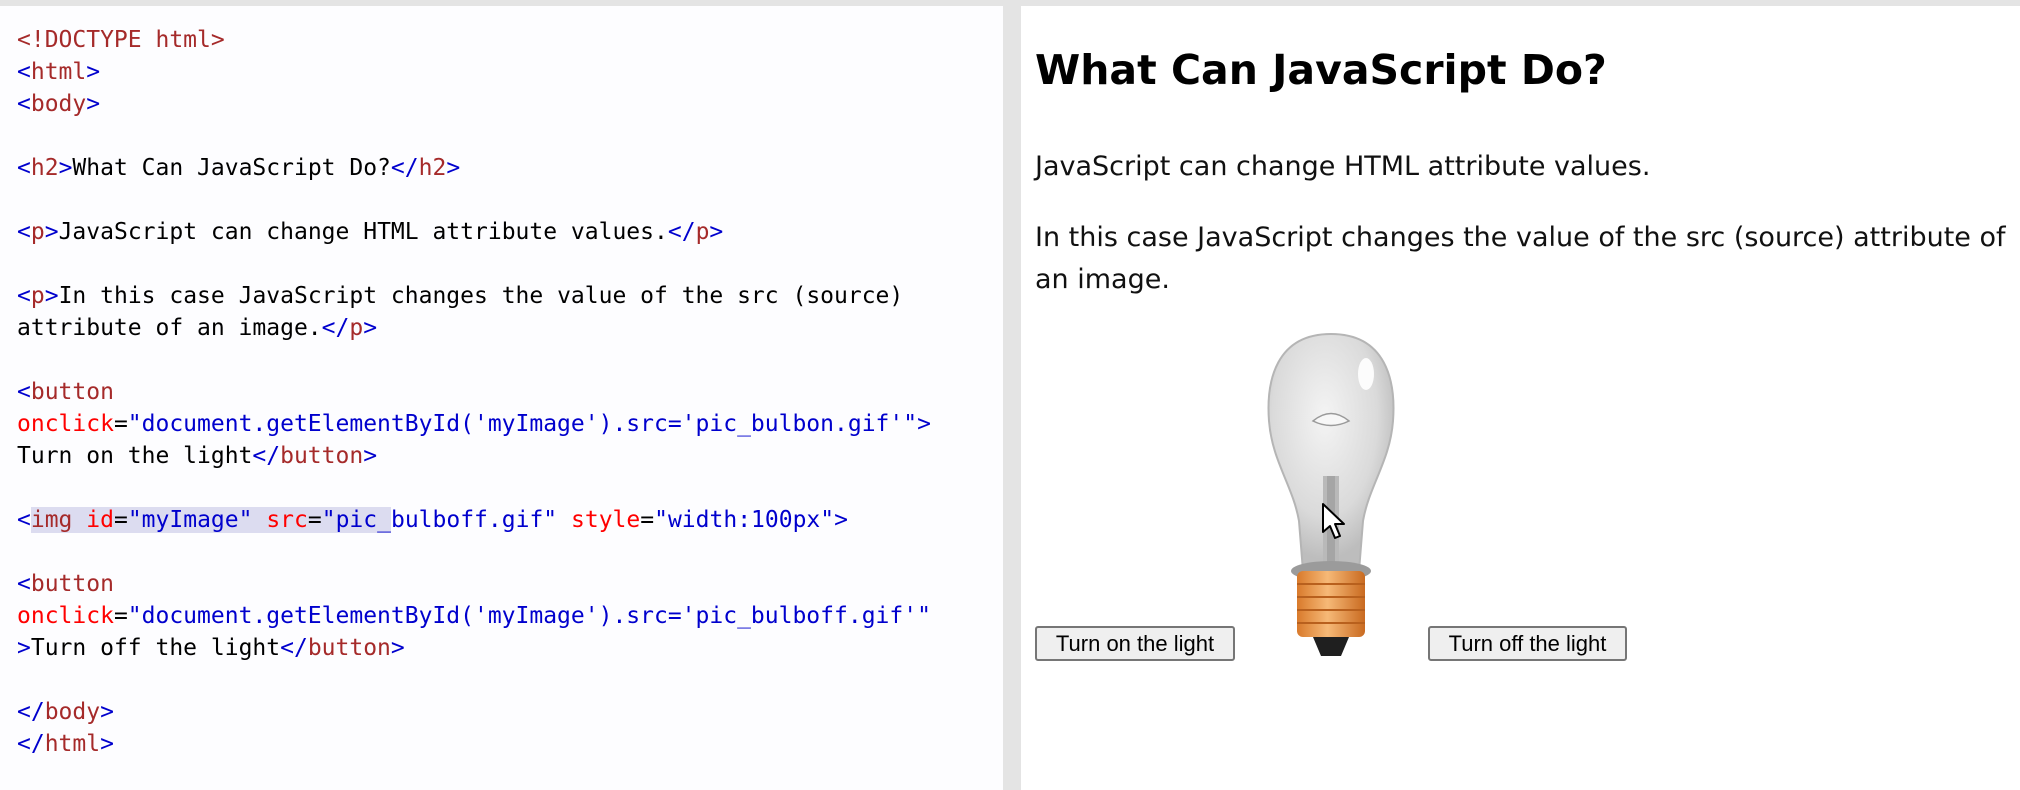 The height and width of the screenshot is (790, 2020). I want to click on code-line: >Turn off the light</button>, so click(474, 648).